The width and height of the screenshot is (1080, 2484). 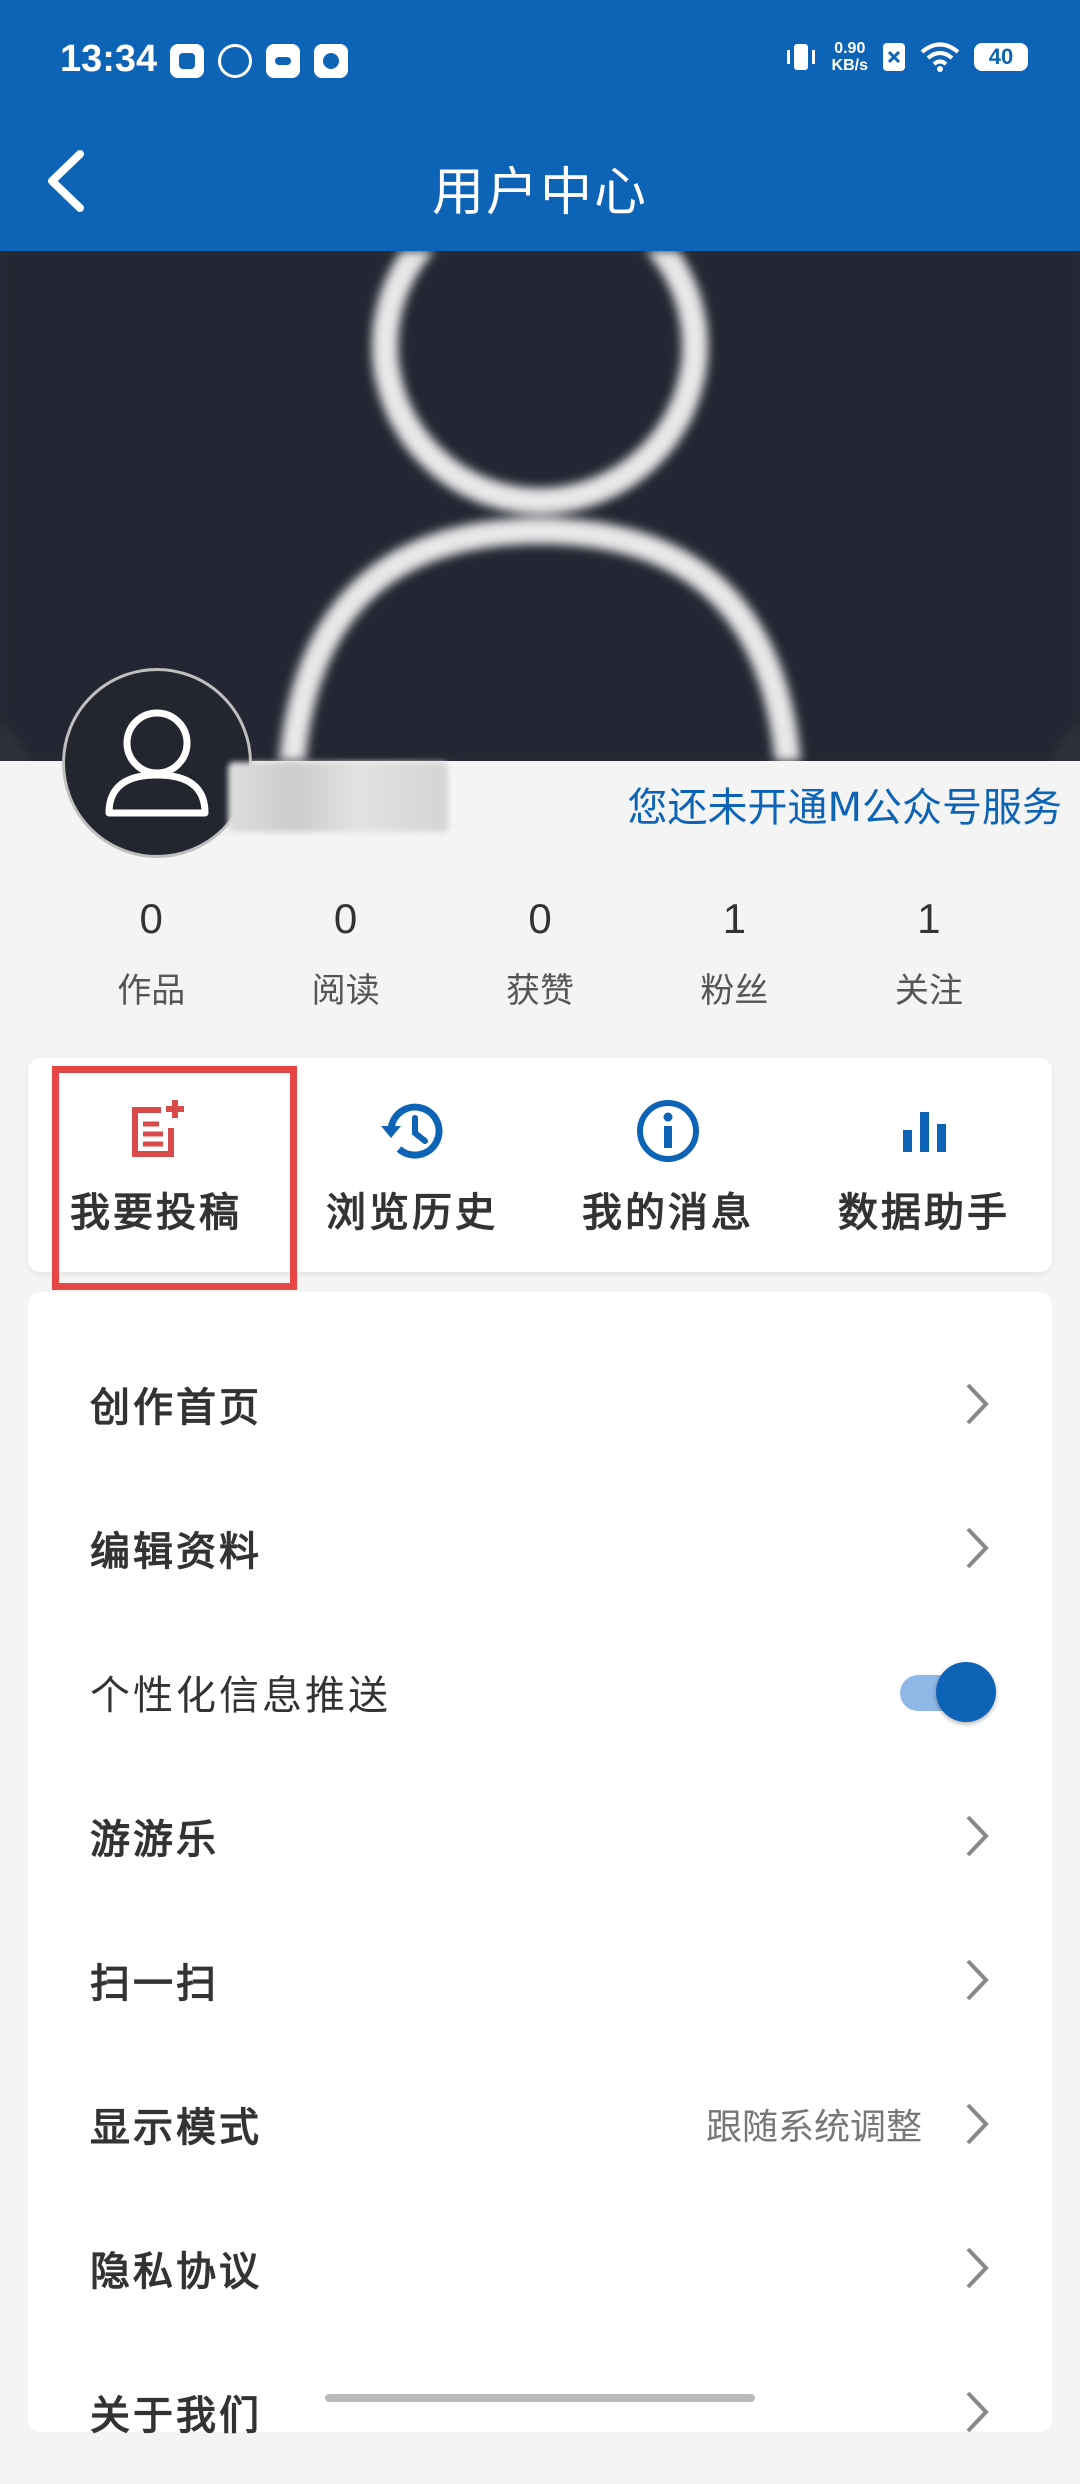 What do you see at coordinates (156, 1165) in the screenshot?
I see `quick-action-submit-post: 我要投稿` at bounding box center [156, 1165].